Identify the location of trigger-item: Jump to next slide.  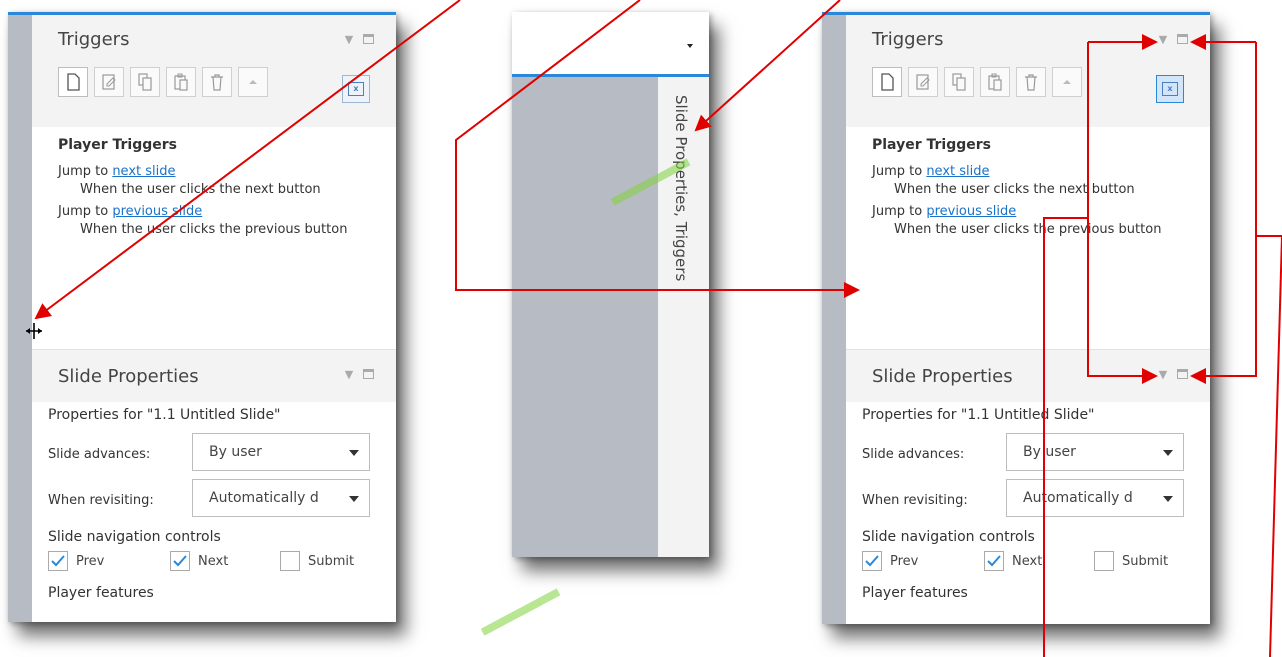
(1036, 172).